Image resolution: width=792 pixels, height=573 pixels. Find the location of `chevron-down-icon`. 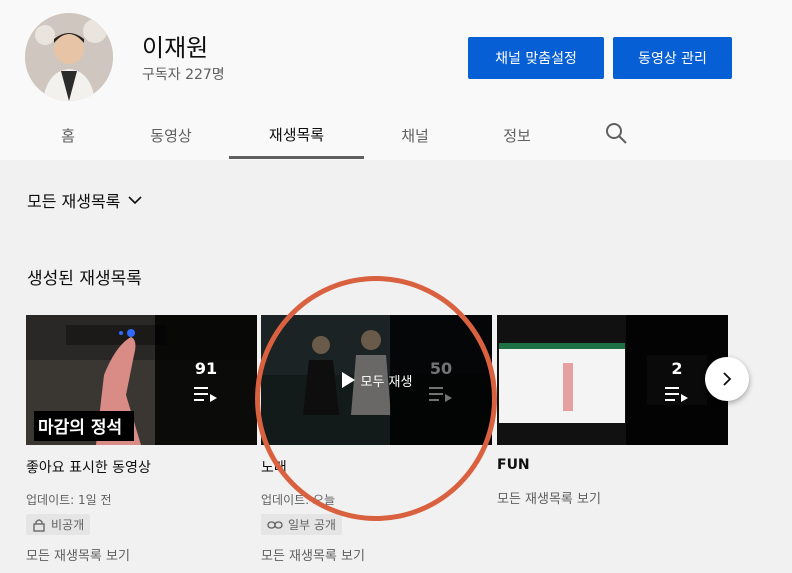

chevron-down-icon is located at coordinates (135, 200).